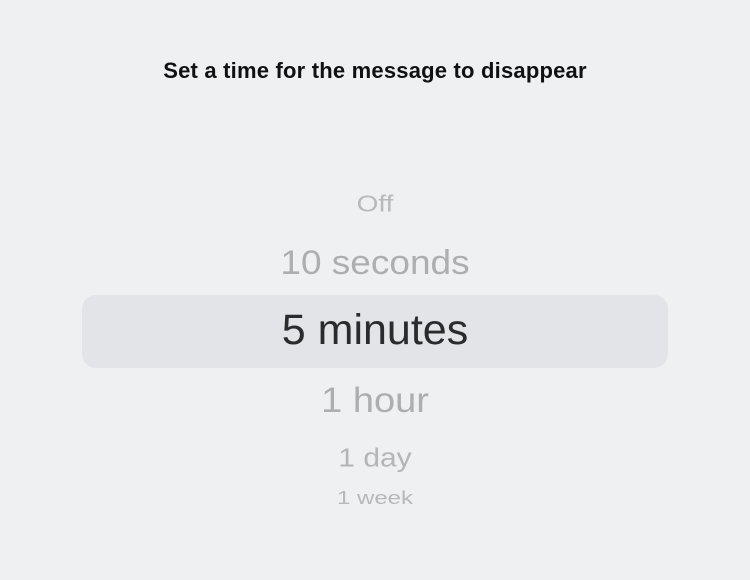  Describe the element at coordinates (375, 459) in the screenshot. I see `picker-option-1-day: 1 day` at that location.